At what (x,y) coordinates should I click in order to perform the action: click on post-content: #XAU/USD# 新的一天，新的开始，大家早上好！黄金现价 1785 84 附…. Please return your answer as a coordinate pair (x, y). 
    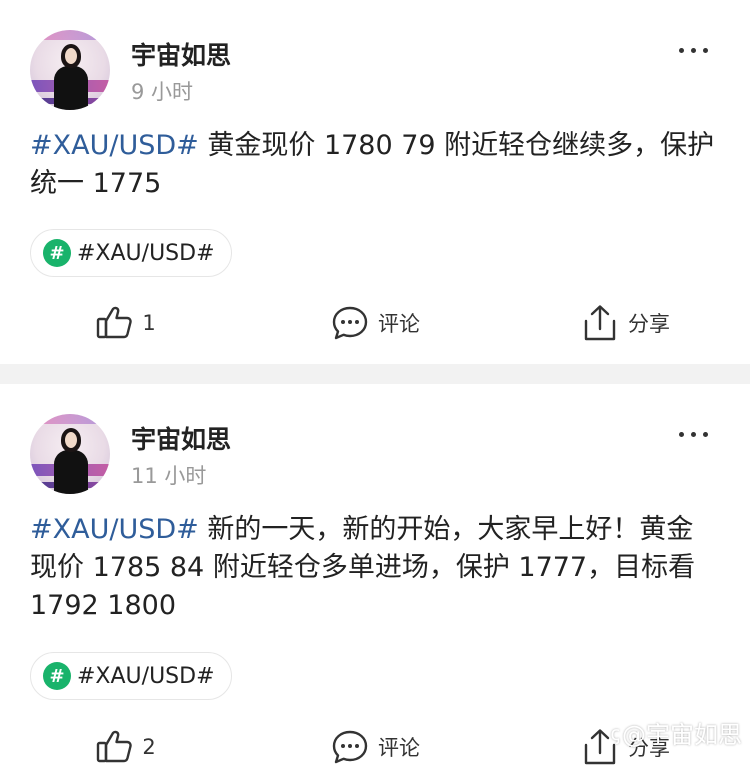
    Looking at the image, I should click on (375, 568).